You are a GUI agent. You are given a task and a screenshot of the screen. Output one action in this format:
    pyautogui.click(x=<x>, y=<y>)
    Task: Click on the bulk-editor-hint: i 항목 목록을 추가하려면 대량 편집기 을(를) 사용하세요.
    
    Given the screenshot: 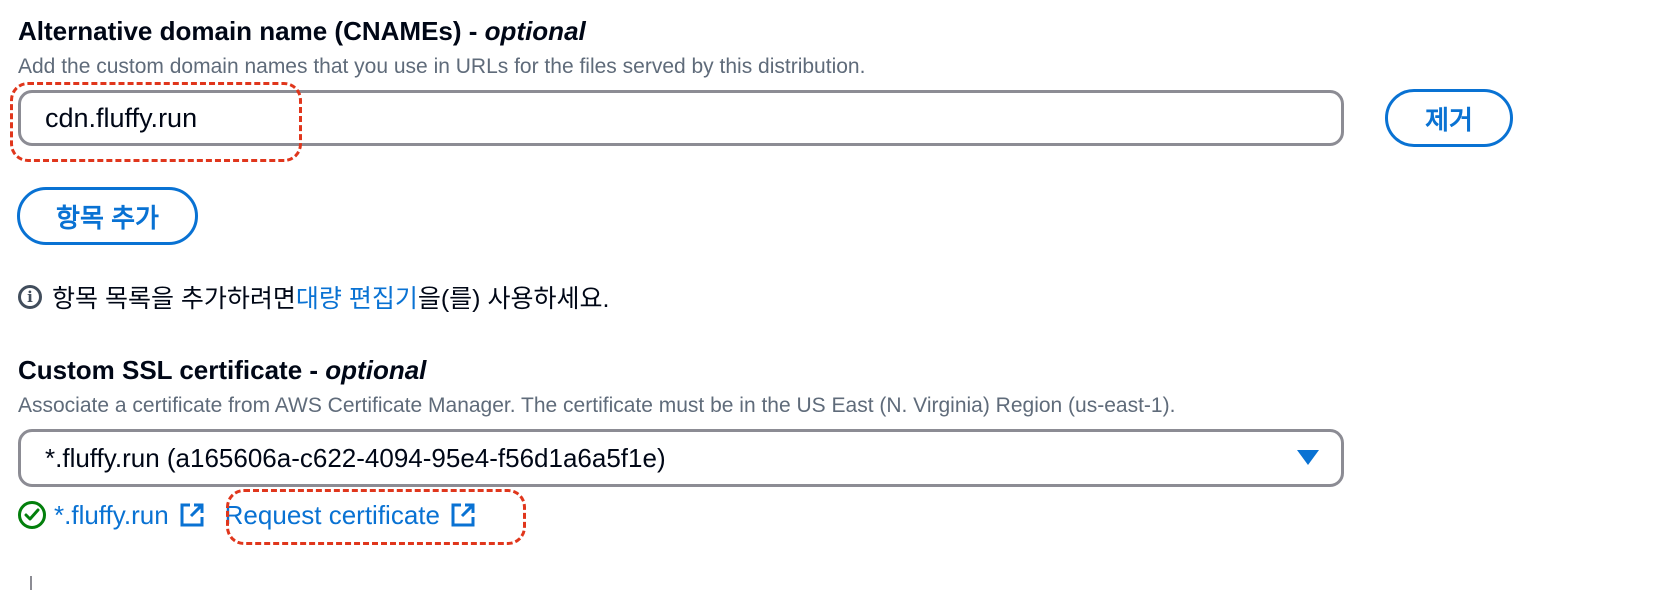 What is the action you would take?
    pyautogui.click(x=313, y=297)
    